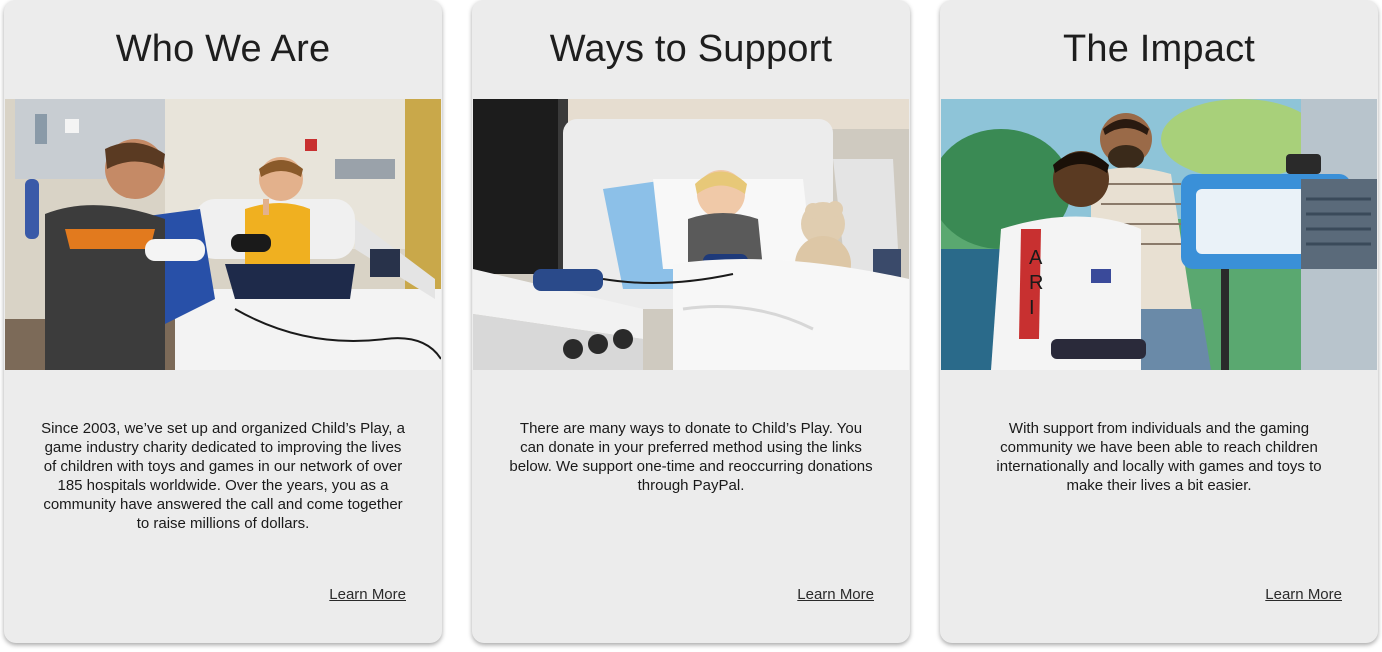 The image size is (1382, 652). I want to click on card-title: Ways to Support, so click(691, 49).